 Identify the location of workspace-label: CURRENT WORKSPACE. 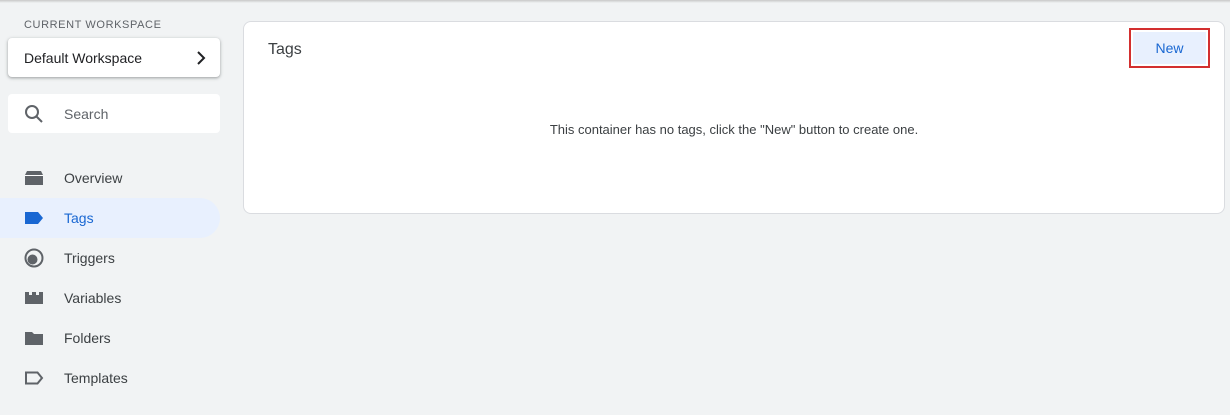
(93, 25).